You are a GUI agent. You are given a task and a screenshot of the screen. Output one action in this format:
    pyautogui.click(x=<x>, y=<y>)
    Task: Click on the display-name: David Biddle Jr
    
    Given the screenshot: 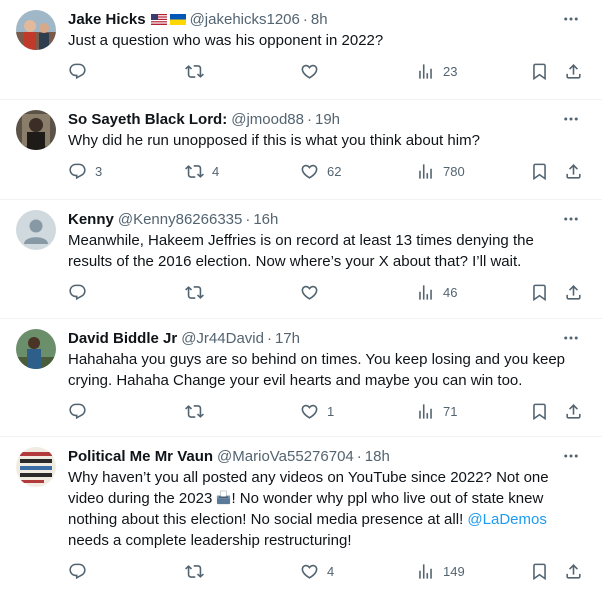 What is the action you would take?
    pyautogui.click(x=122, y=338)
    